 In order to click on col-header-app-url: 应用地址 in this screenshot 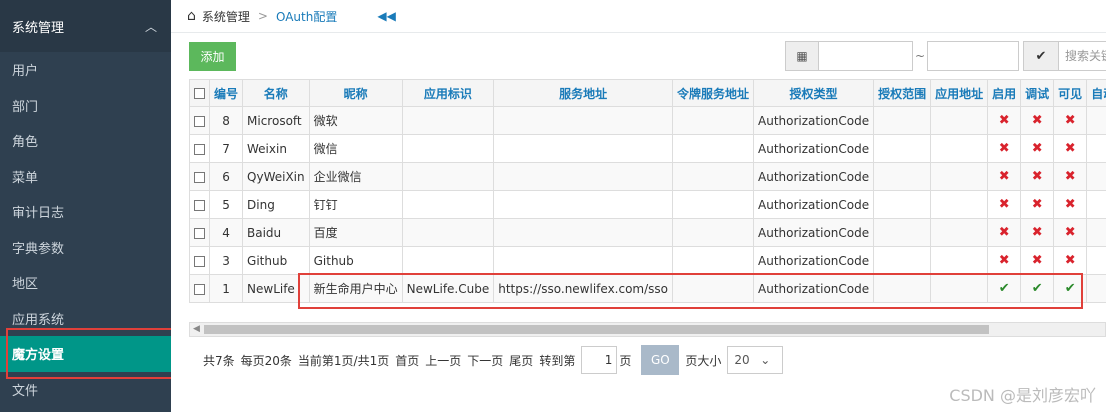, I will do `click(959, 93)`.